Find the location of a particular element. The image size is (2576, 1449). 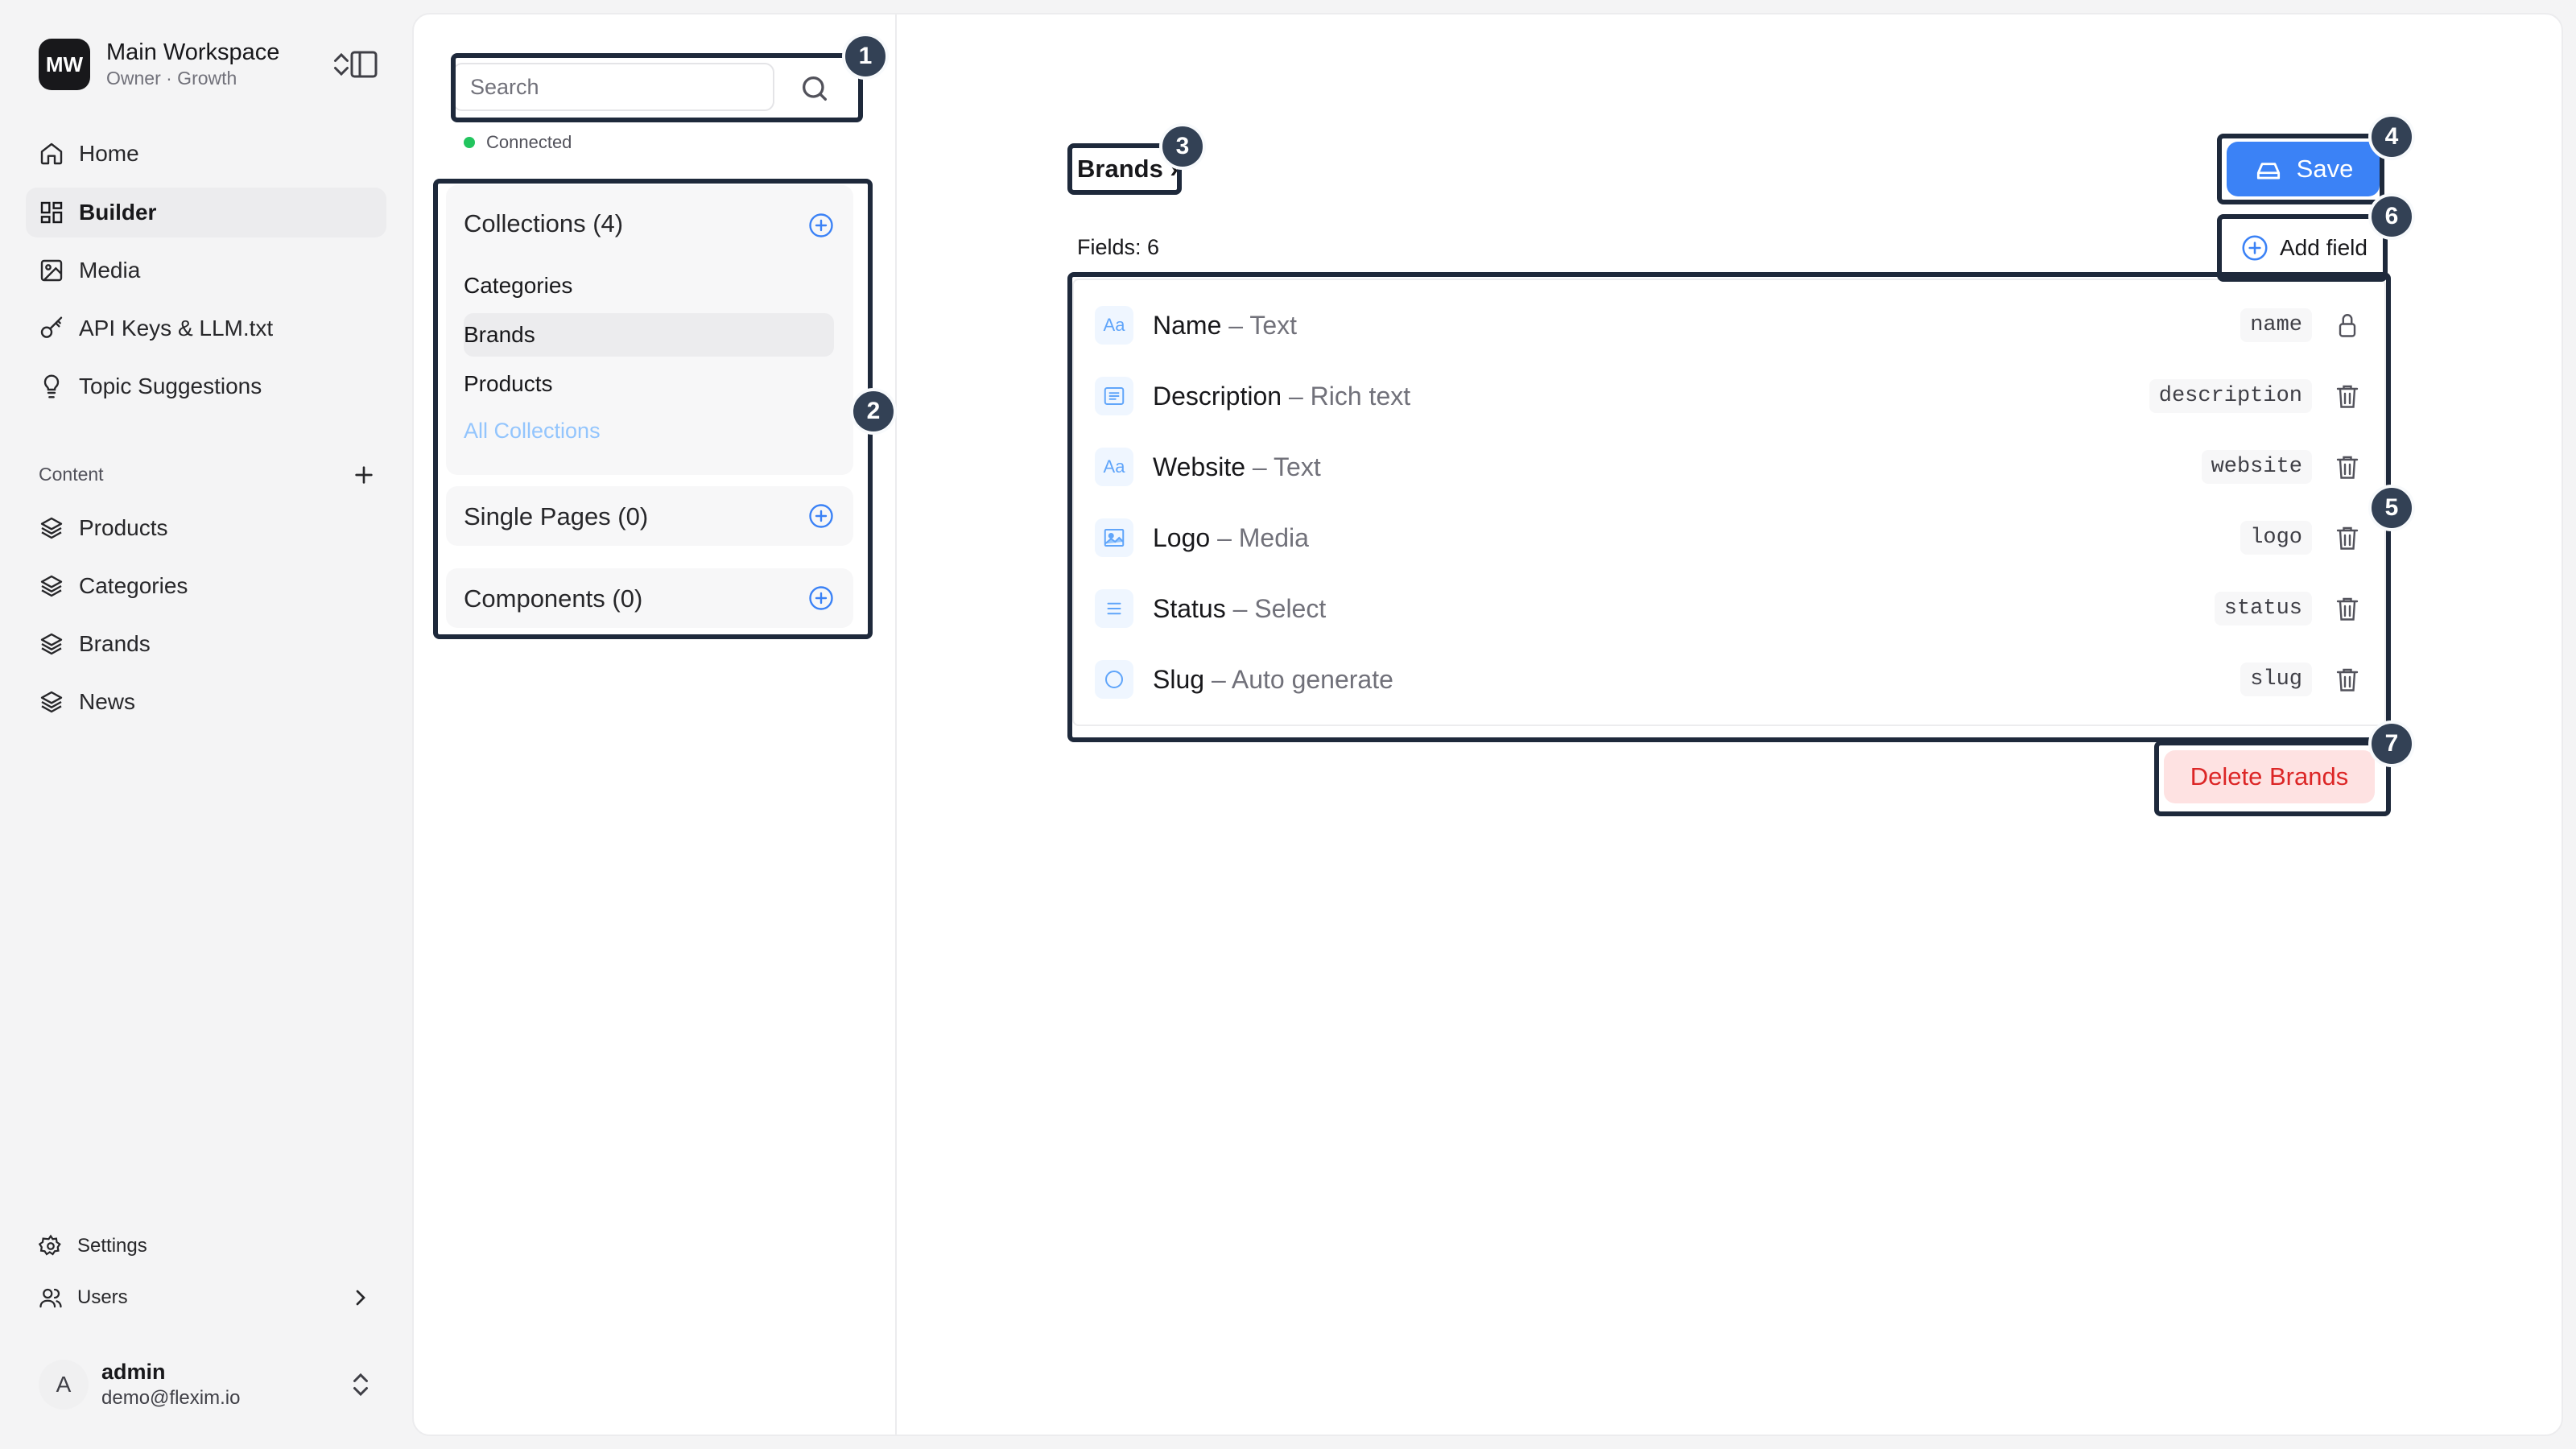

lock-icon is located at coordinates (2347, 325).